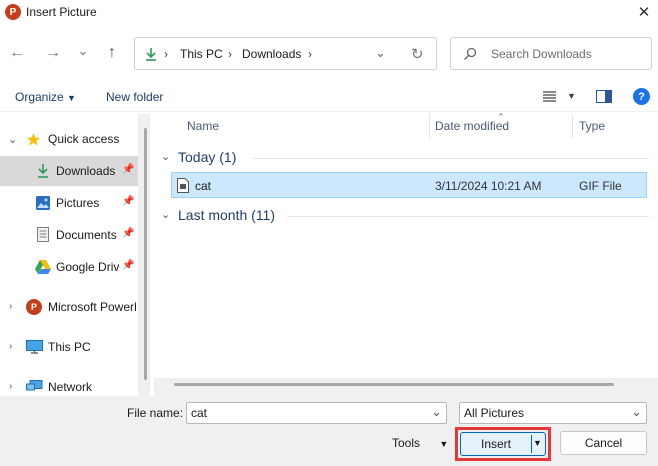  Describe the element at coordinates (470, 53) in the screenshot. I see `search-icon` at that location.